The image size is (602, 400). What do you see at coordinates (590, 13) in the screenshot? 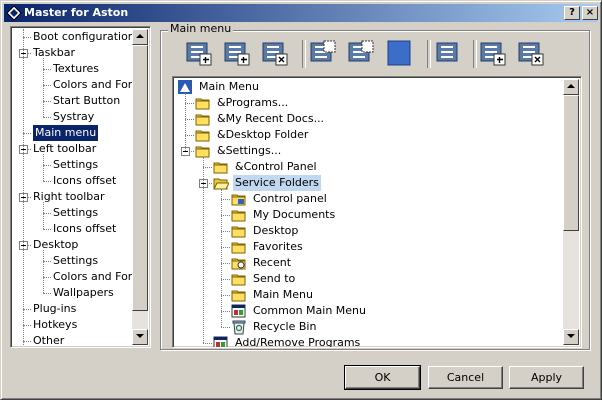
I see `close-button: ×` at bounding box center [590, 13].